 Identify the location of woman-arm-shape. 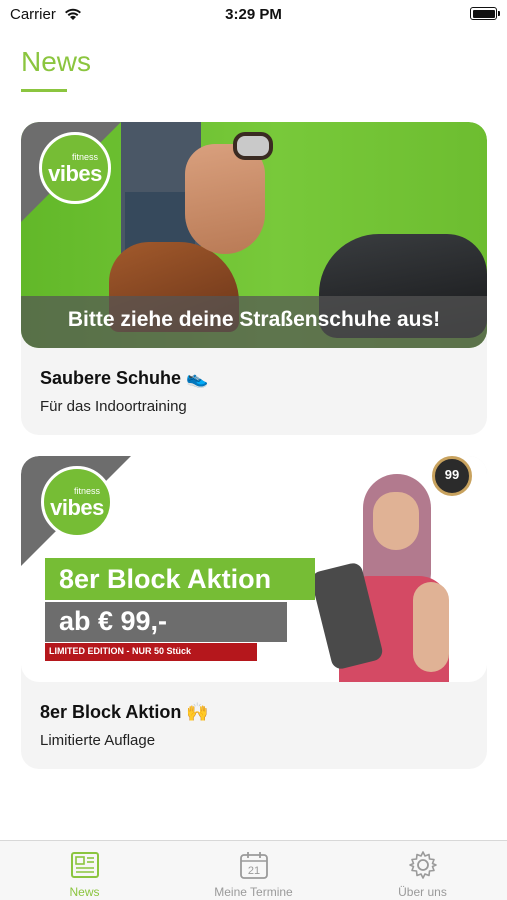
(431, 627).